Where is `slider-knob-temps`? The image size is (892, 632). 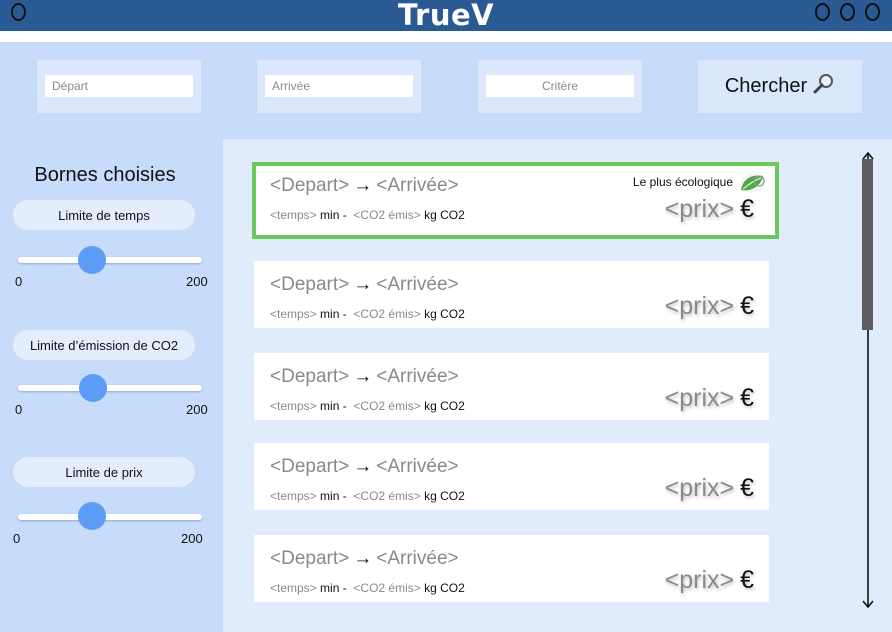
slider-knob-temps is located at coordinates (92, 260).